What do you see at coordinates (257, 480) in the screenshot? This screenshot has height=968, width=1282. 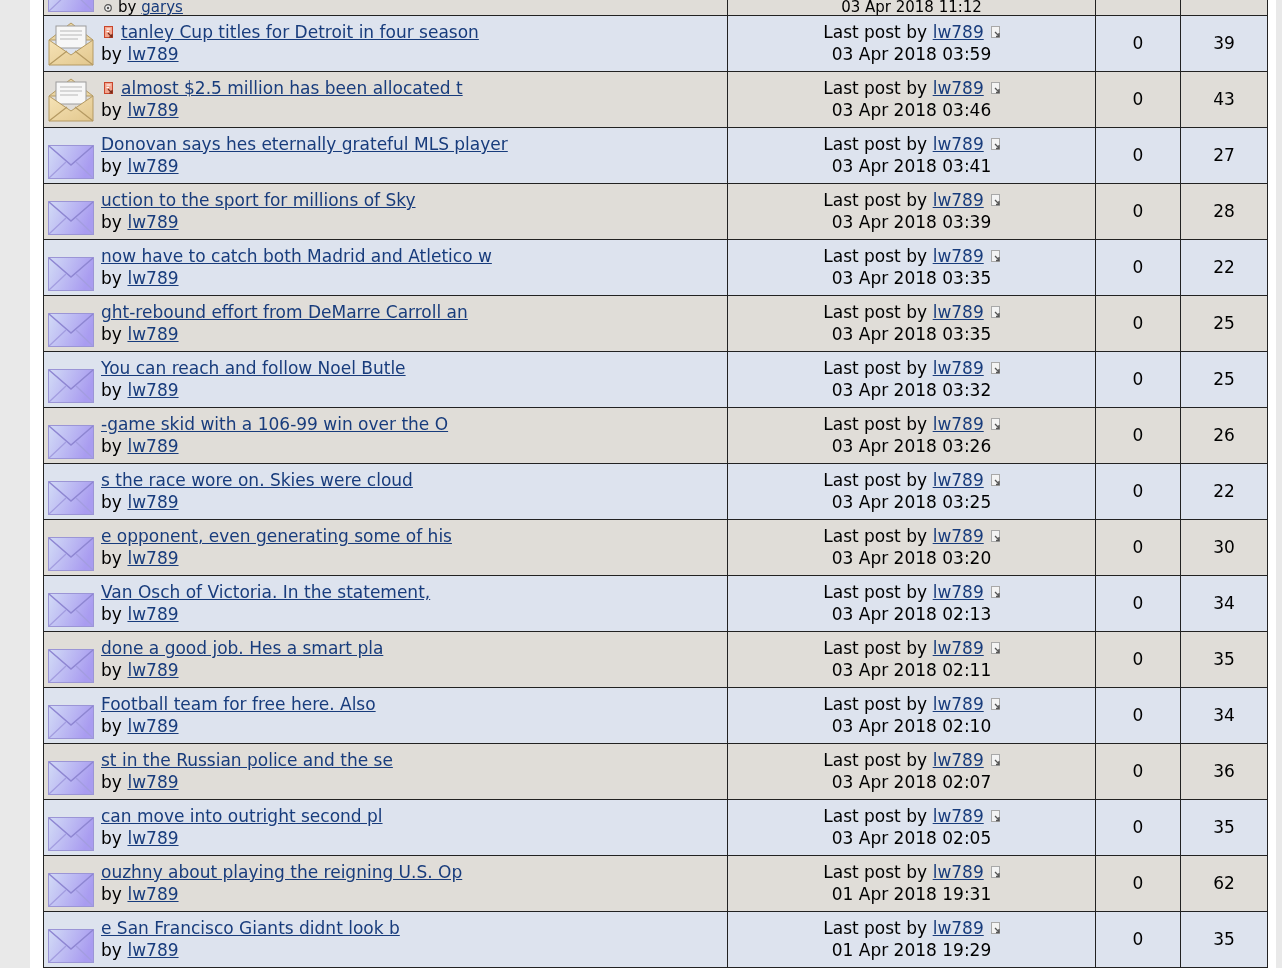 I see `topic-link: s the race wore on. Skies were cloud` at bounding box center [257, 480].